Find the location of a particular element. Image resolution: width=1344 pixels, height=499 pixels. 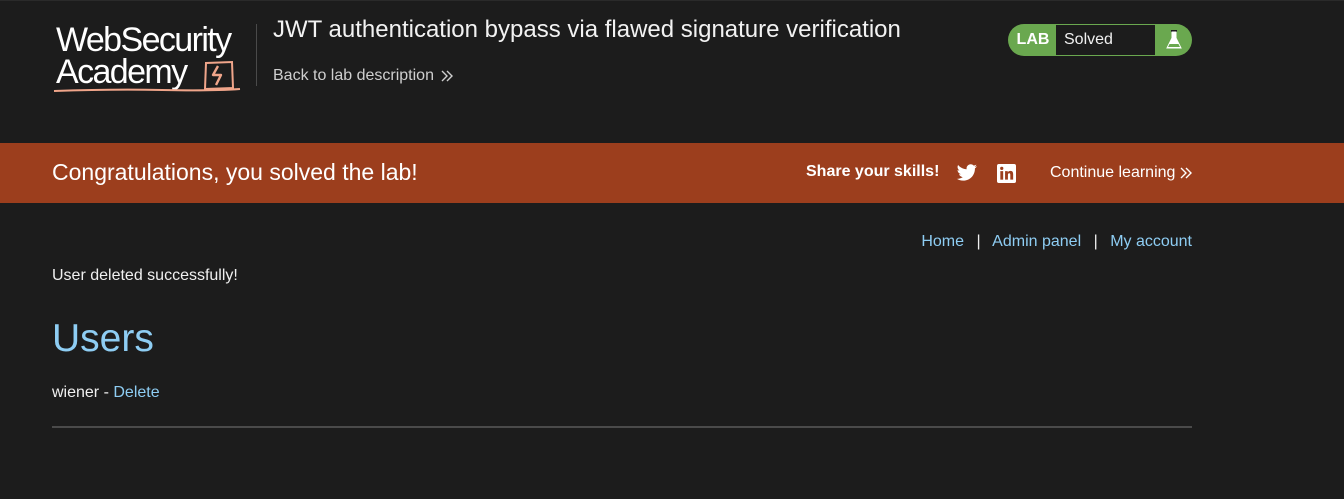

users-heading: Users is located at coordinates (103, 338).